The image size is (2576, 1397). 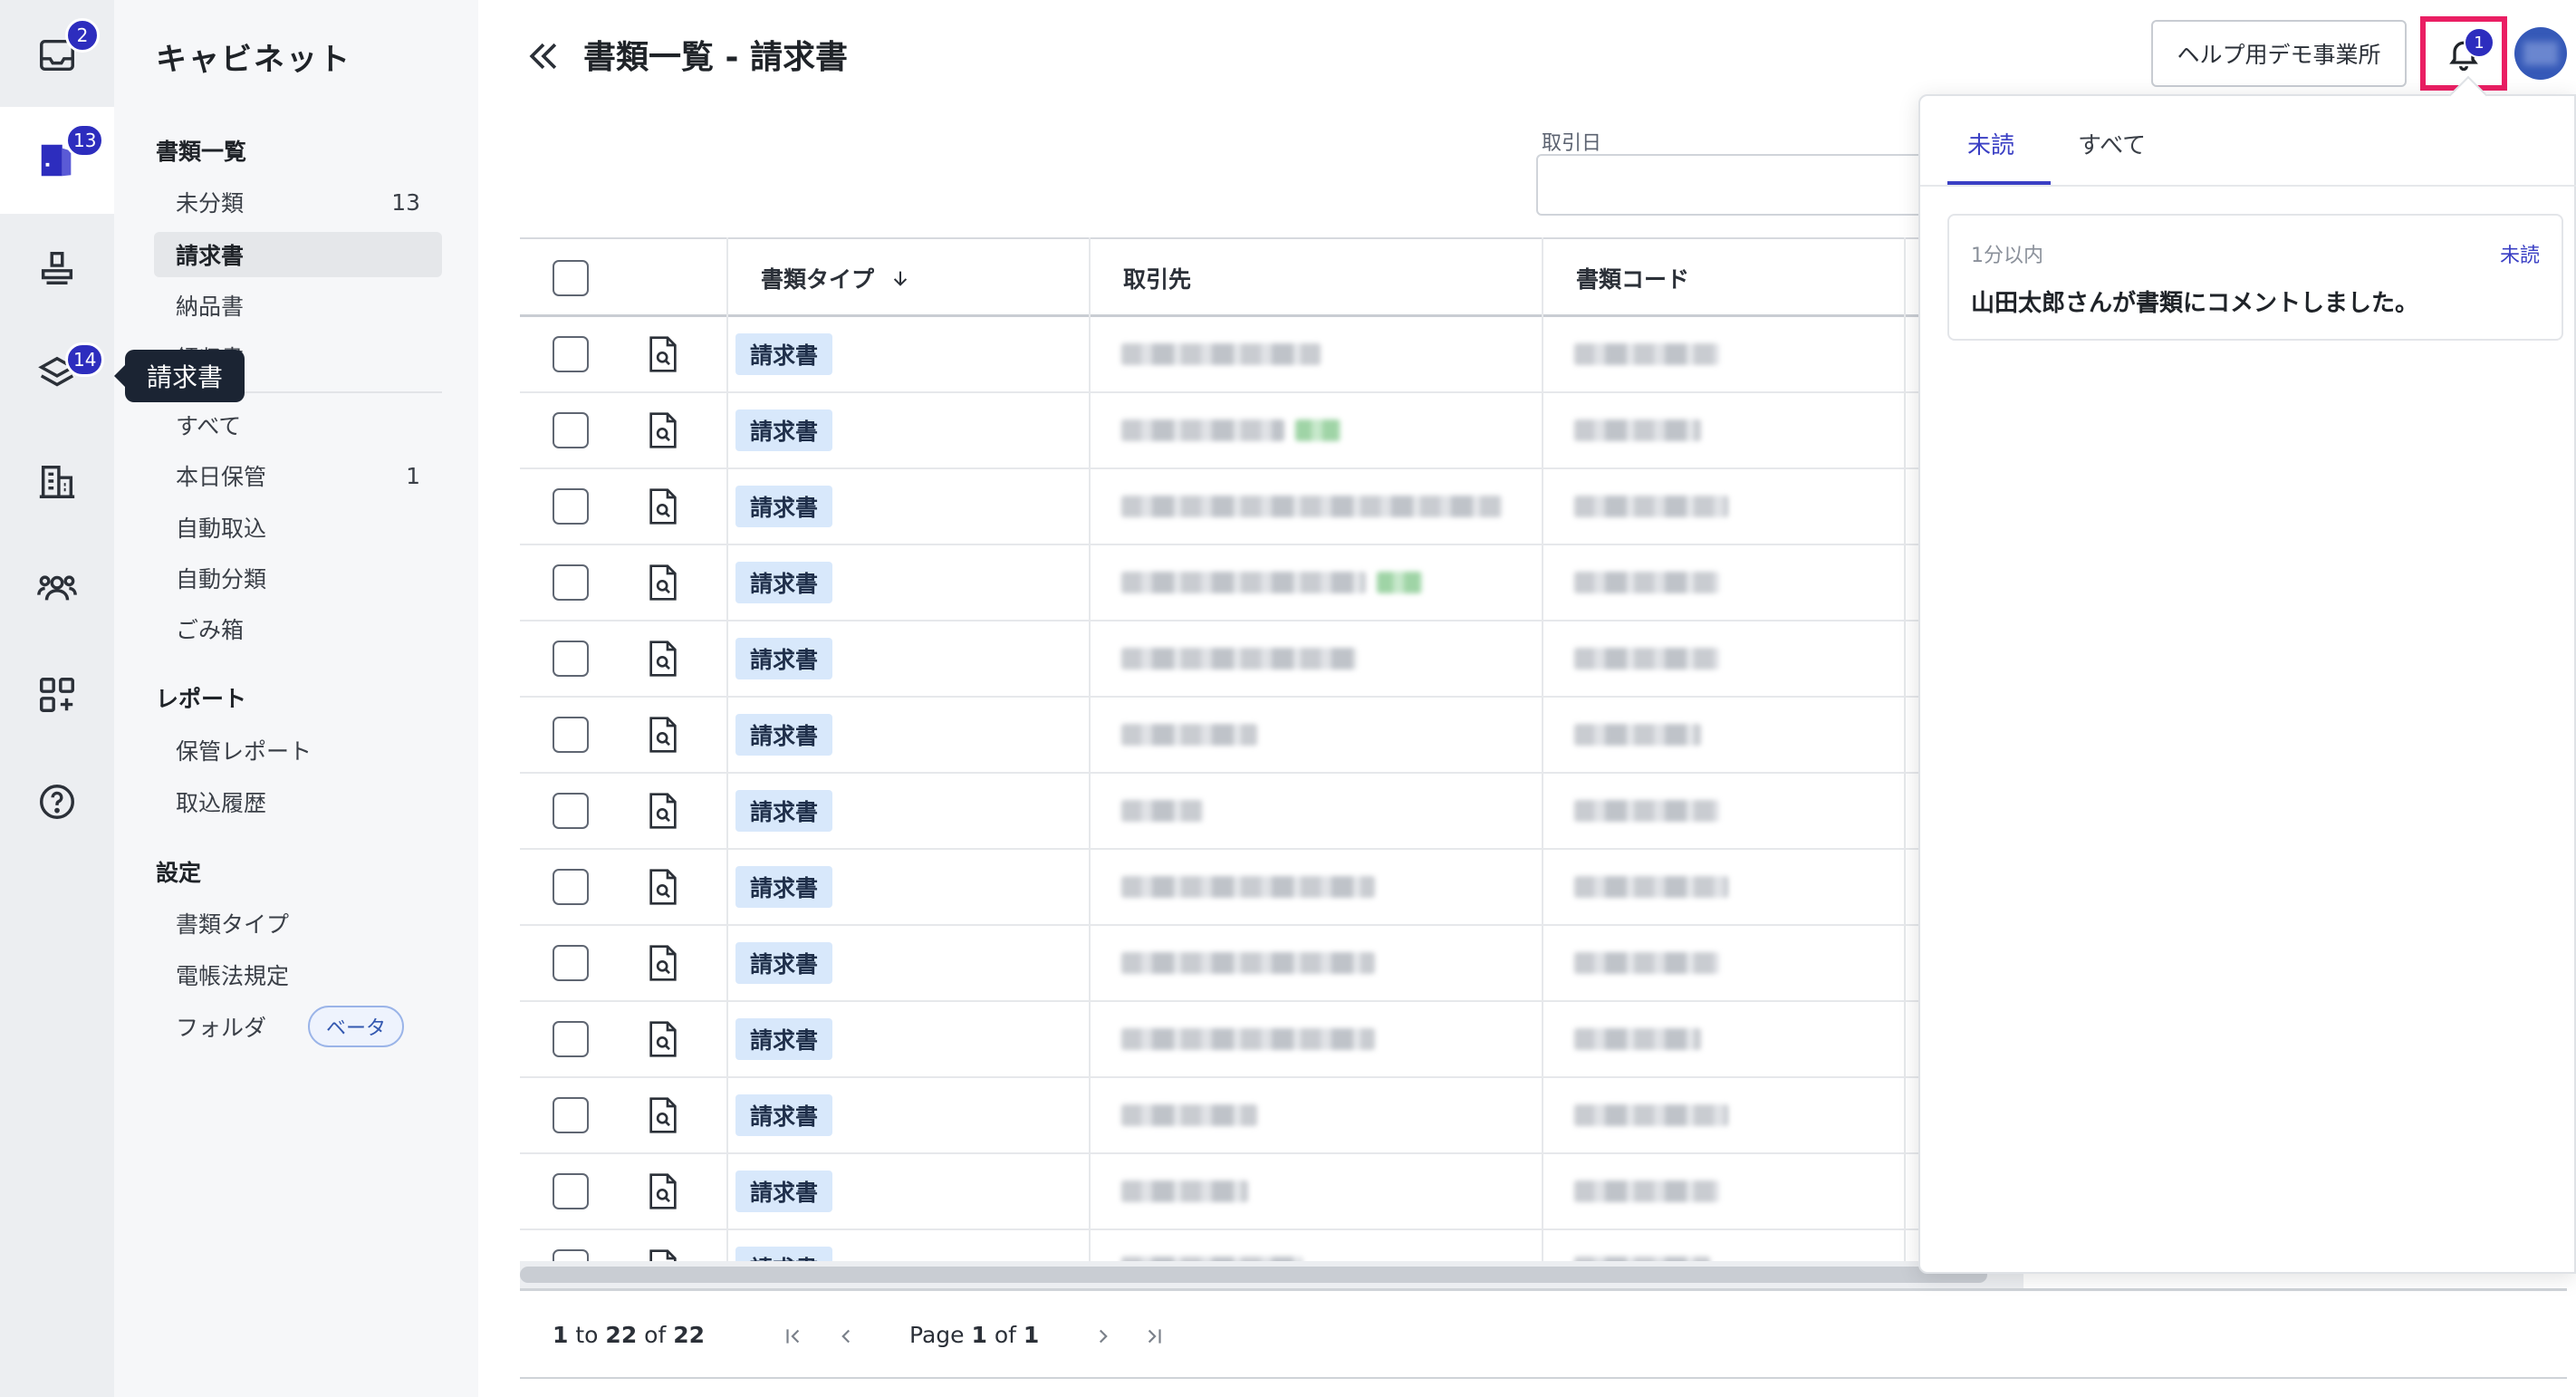 I want to click on scrollbar-thumb, so click(x=1253, y=1275).